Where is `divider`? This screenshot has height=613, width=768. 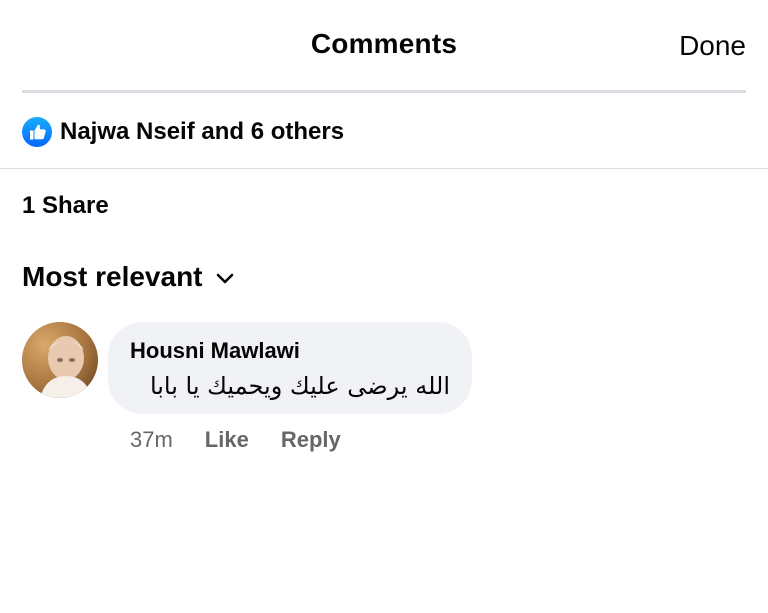
divider is located at coordinates (384, 168).